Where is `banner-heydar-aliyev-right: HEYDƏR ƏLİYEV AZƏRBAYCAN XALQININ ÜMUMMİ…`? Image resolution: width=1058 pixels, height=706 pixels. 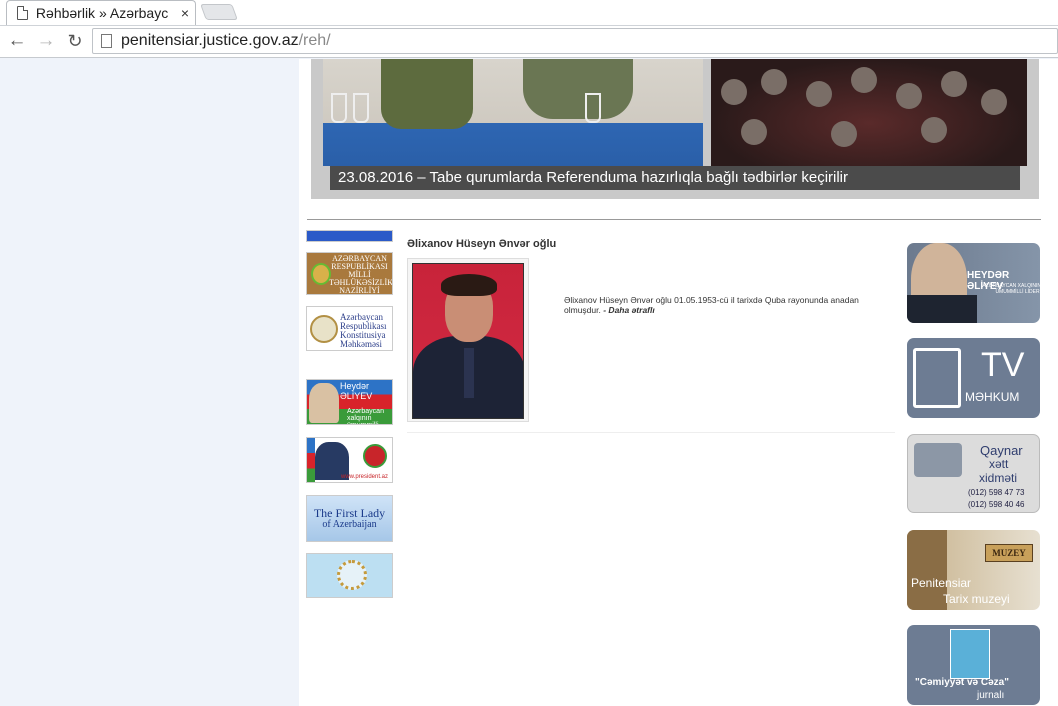 banner-heydar-aliyev-right: HEYDƏR ƏLİYEV AZƏRBAYCAN XALQININ ÜMUMMİ… is located at coordinates (973, 283).